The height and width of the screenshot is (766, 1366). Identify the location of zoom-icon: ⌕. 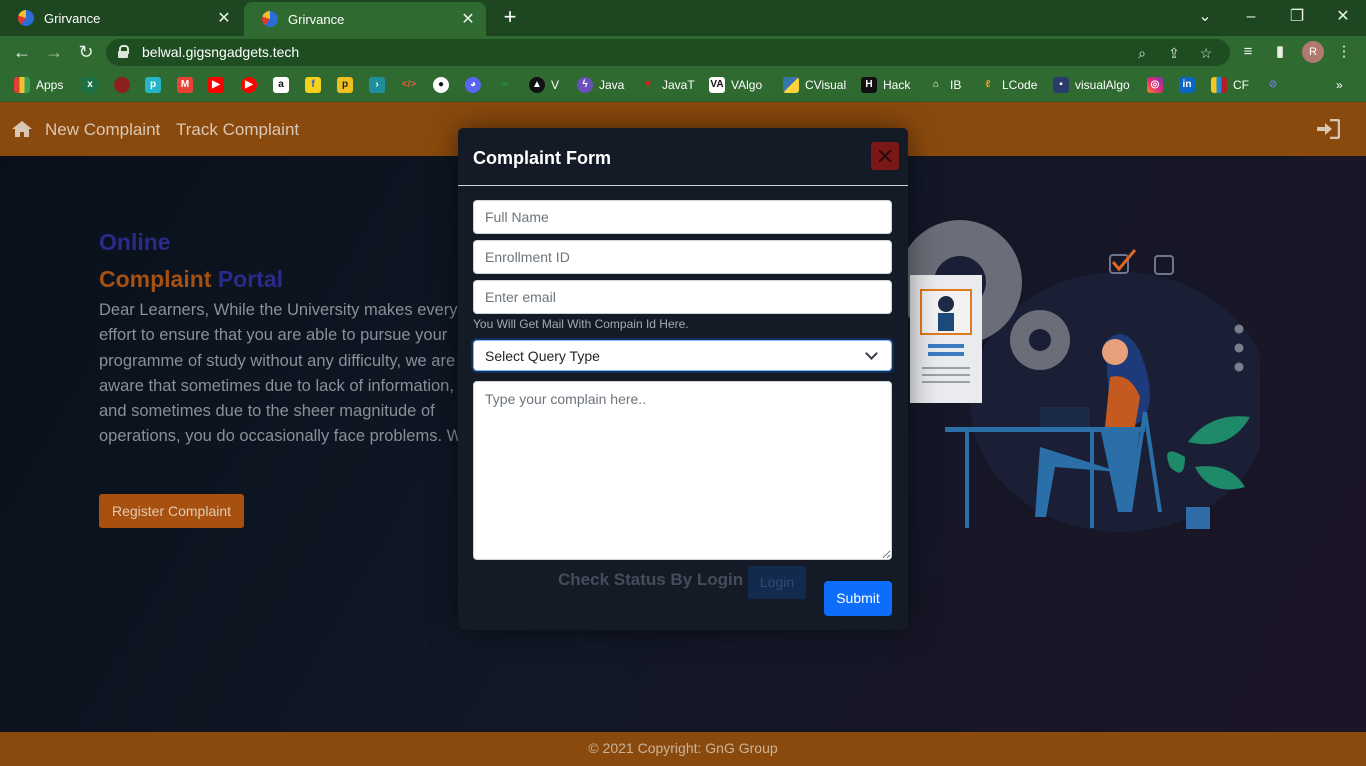
(1142, 53).